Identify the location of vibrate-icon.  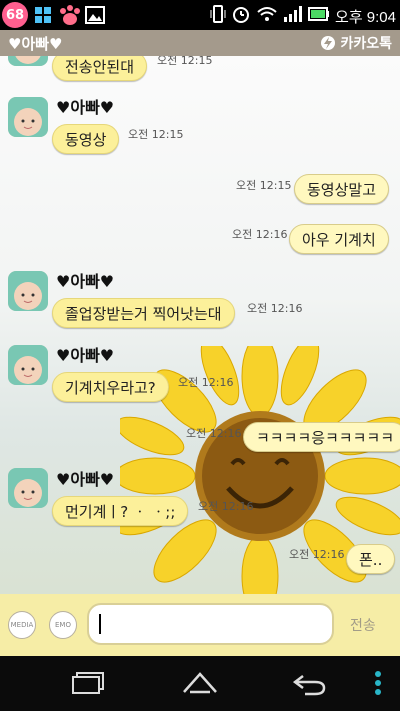
(218, 16).